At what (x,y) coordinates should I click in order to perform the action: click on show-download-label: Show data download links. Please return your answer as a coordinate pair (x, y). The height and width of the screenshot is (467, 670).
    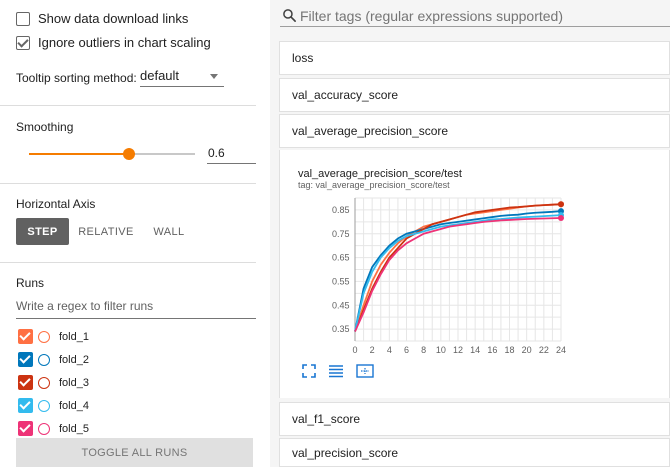
    Looking at the image, I should click on (113, 18).